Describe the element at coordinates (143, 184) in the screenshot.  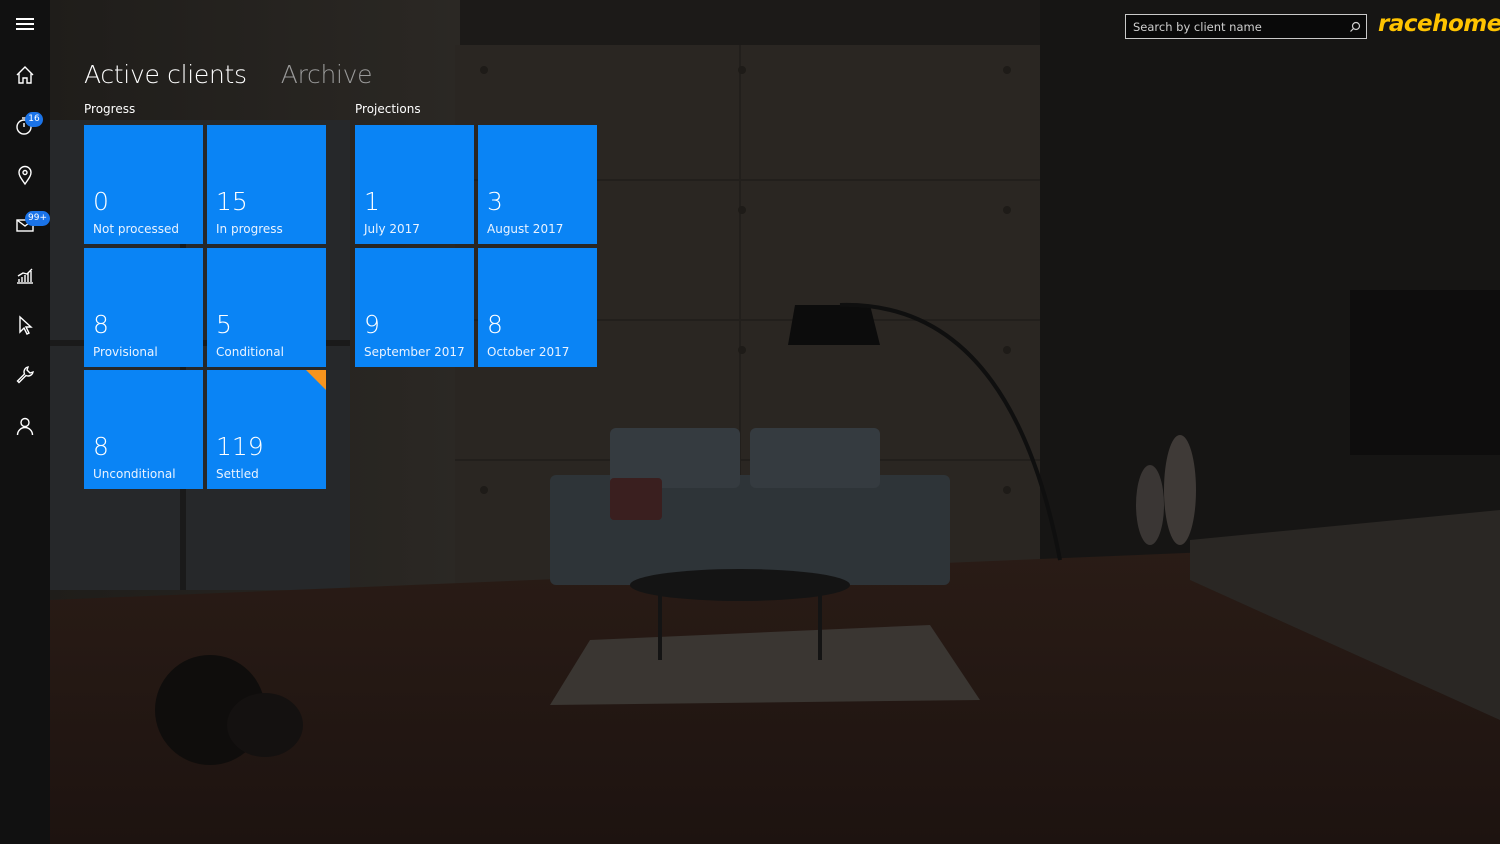
I see `tile-not-processed: 0 Not processed` at that location.